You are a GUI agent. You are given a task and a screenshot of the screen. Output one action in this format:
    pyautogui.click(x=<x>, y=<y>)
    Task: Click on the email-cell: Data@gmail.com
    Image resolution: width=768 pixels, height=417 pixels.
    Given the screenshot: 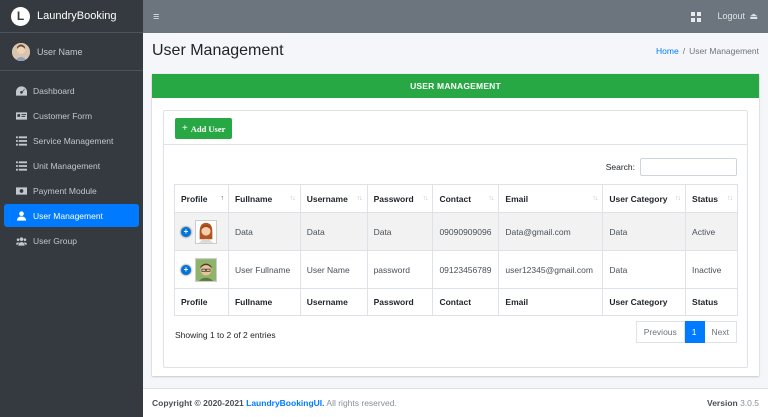 What is the action you would take?
    pyautogui.click(x=551, y=231)
    